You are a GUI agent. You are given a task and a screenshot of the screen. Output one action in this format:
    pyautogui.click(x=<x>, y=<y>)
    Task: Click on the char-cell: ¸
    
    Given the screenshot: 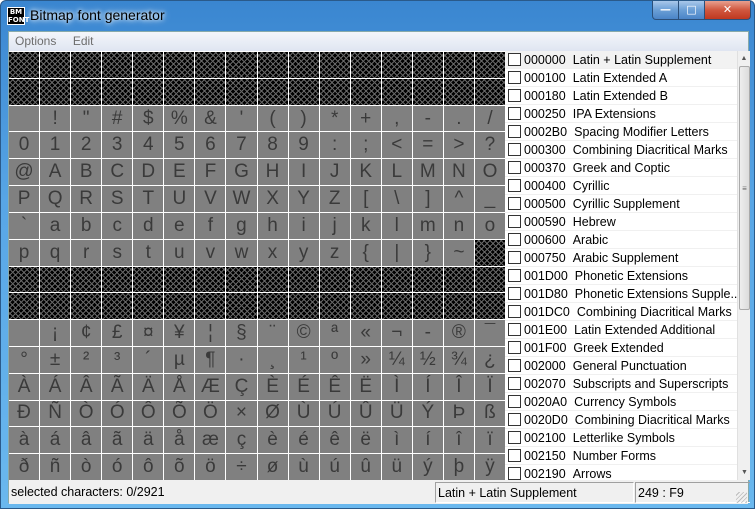 What is the action you would take?
    pyautogui.click(x=272, y=359)
    